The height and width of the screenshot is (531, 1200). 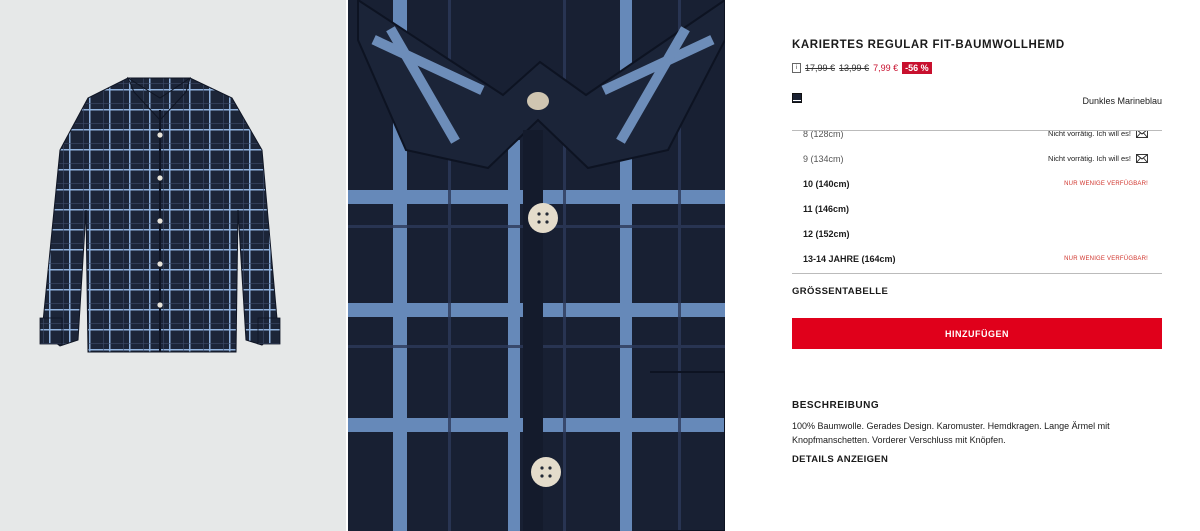 I want to click on details-link: DETAILS ANZEIGEN, so click(x=840, y=459).